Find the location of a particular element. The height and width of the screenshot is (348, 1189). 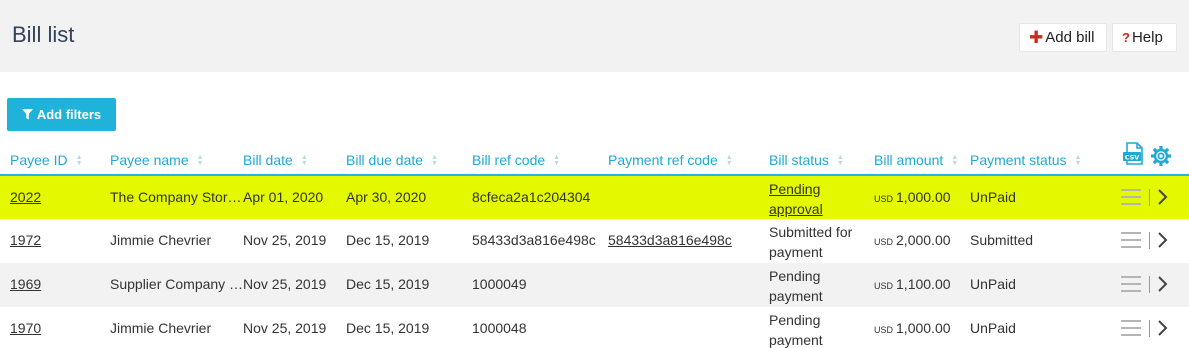

bill-ref-code: 1000048 is located at coordinates (499, 328).